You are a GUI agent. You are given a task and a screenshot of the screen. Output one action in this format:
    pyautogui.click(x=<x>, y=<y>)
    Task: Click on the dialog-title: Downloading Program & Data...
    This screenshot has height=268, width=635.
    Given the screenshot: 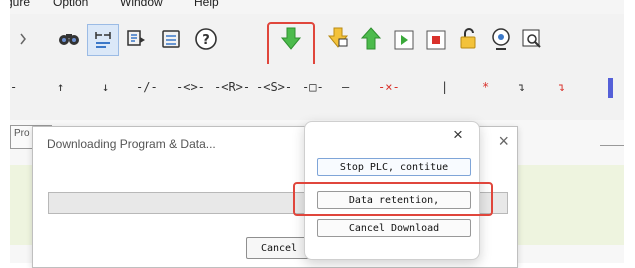 What is the action you would take?
    pyautogui.click(x=131, y=144)
    